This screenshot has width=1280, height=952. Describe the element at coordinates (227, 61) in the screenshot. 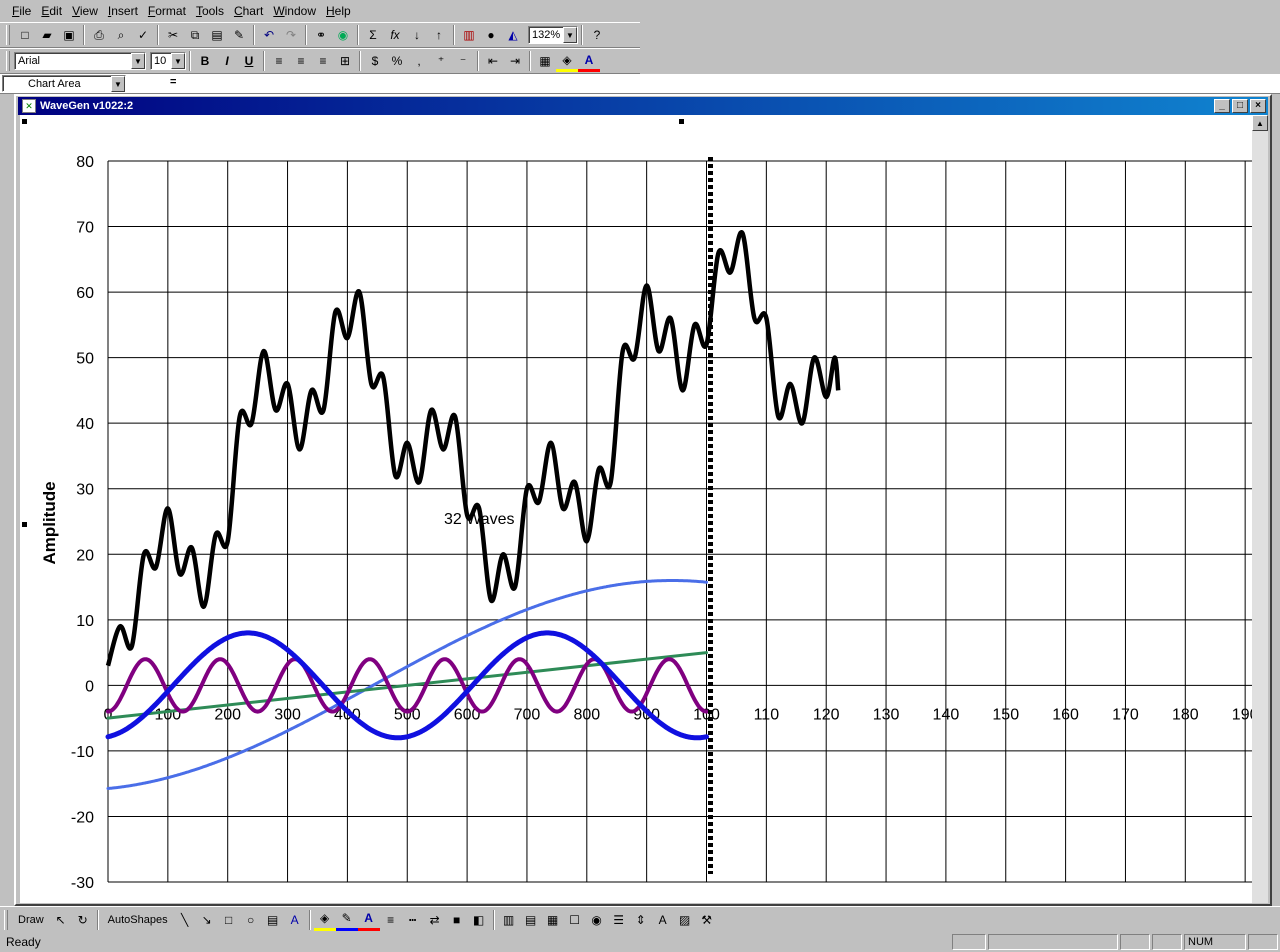

I see `italic-button: I` at that location.